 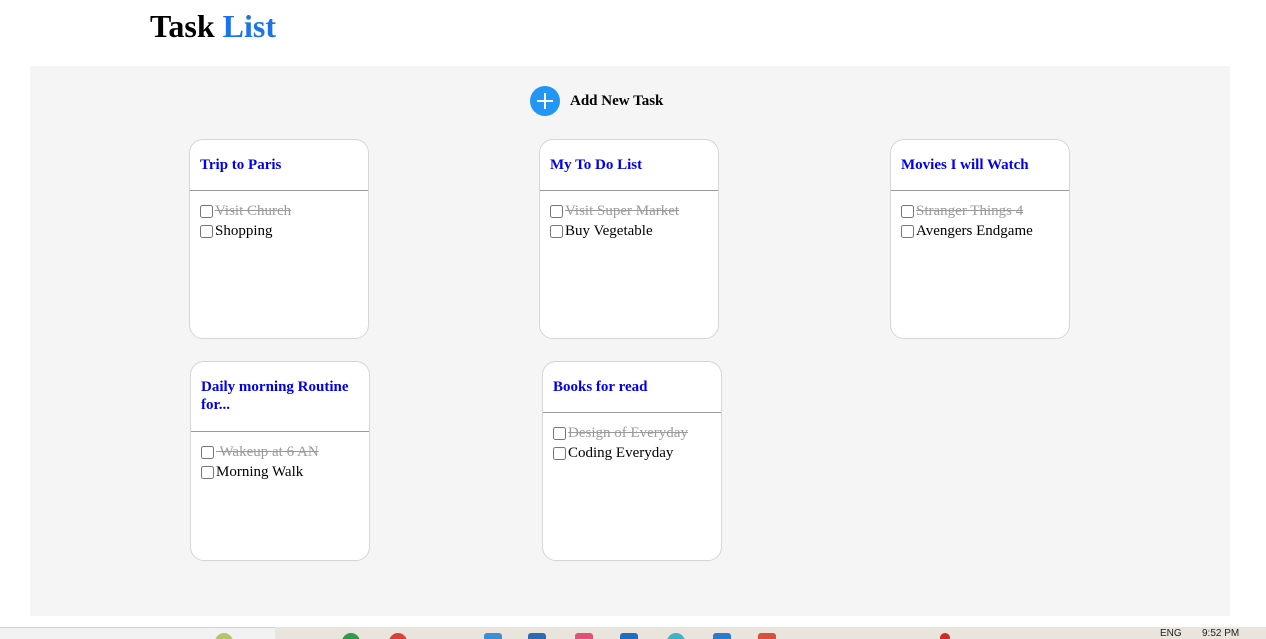 I want to click on task-item: Stranger Things 4, so click(x=980, y=211).